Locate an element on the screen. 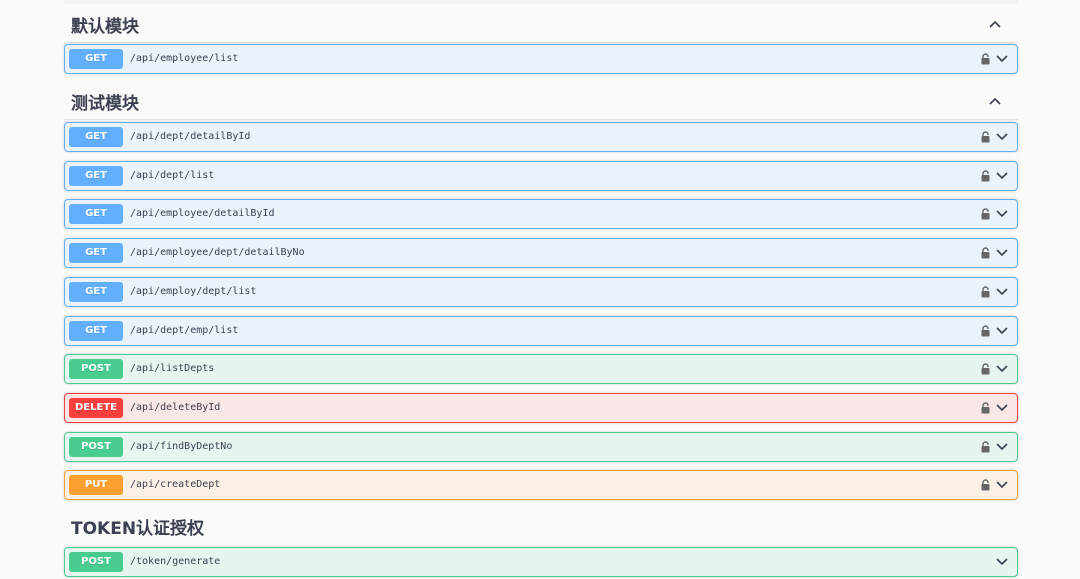 This screenshot has height=579, width=1080. operation-row: POST/api/findByDeptNo is located at coordinates (541, 447).